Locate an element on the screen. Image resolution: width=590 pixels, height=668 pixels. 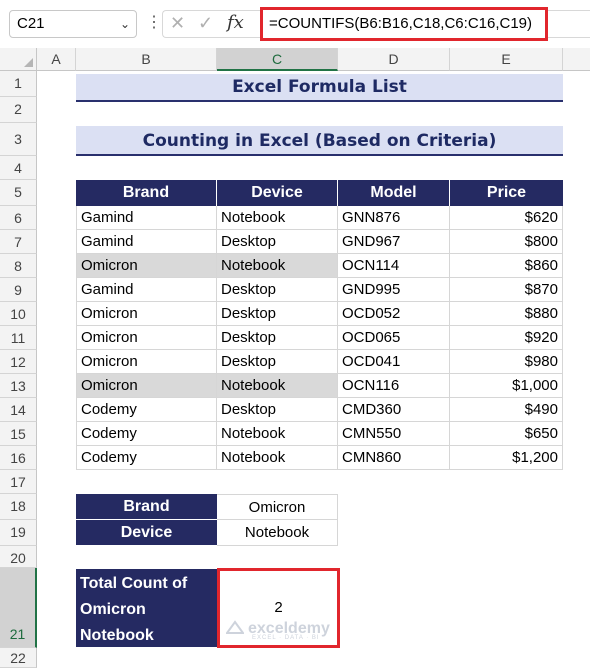
row-header-1: 1 is located at coordinates (18, 84).